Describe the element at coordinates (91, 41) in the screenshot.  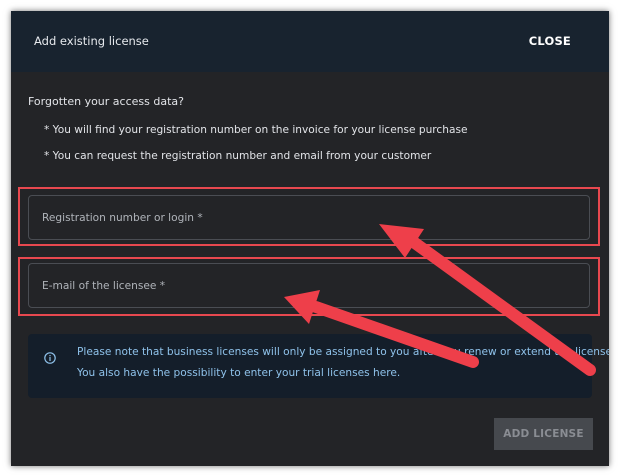
I see `dialog-title: Add existing license` at that location.